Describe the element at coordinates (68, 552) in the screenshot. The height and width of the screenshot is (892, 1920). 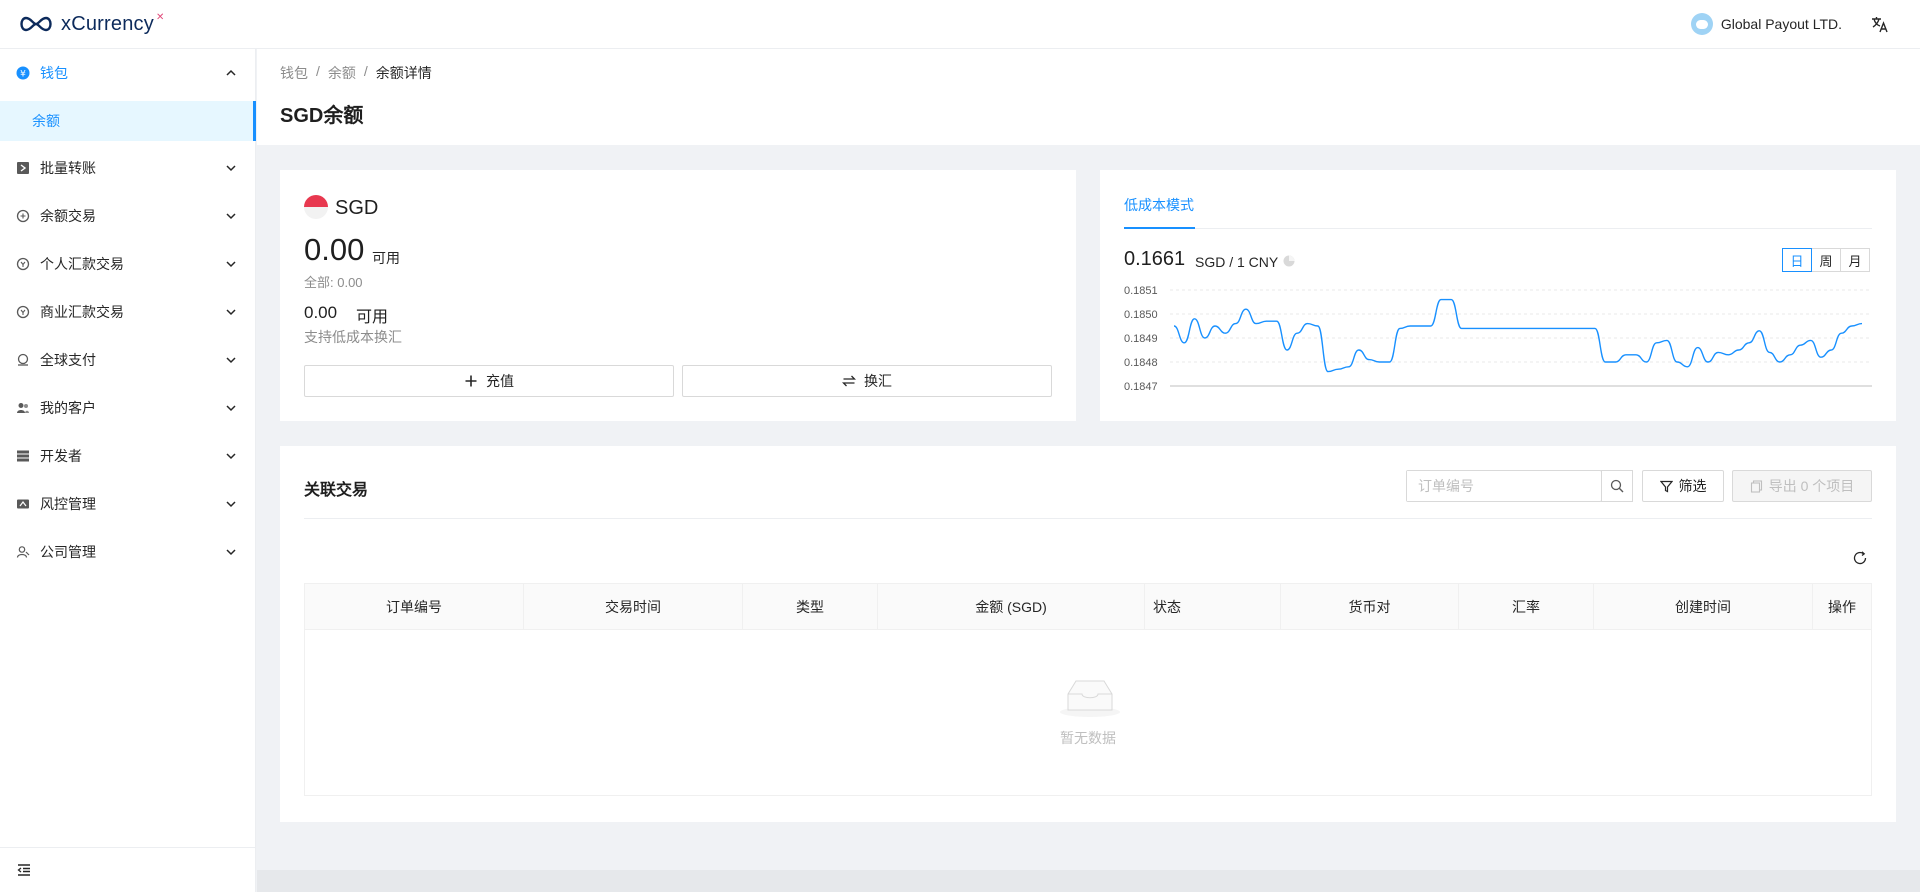
I see `sidebar-item-label: 公司管理` at that location.